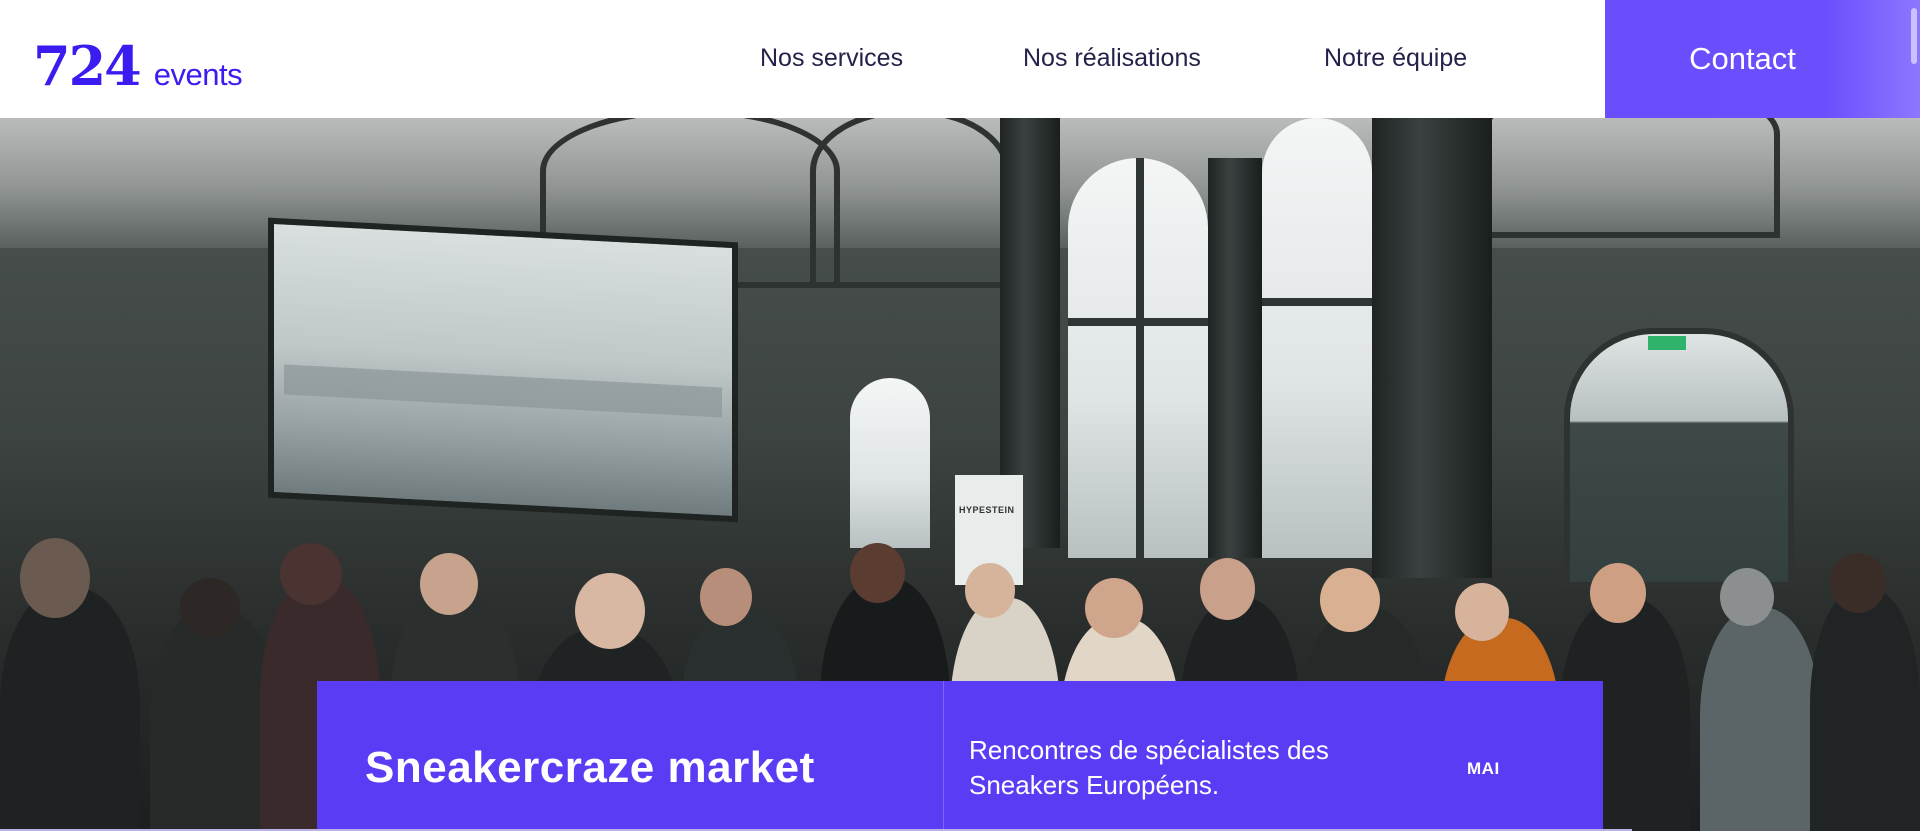 This screenshot has width=1920, height=831. Describe the element at coordinates (831, 58) in the screenshot. I see `nav-link-services: Nos services` at that location.